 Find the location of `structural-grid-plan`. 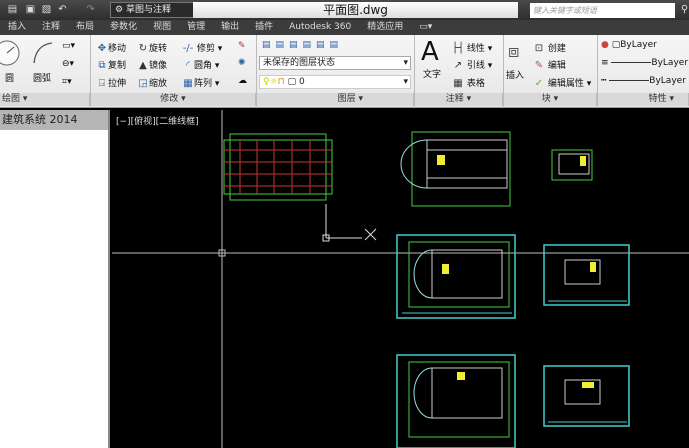

structural-grid-plan is located at coordinates (278, 167).